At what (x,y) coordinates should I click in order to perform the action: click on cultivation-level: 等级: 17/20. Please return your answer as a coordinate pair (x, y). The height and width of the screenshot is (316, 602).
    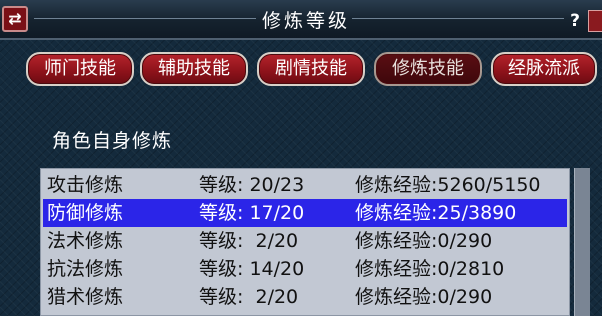
    Looking at the image, I should click on (252, 213).